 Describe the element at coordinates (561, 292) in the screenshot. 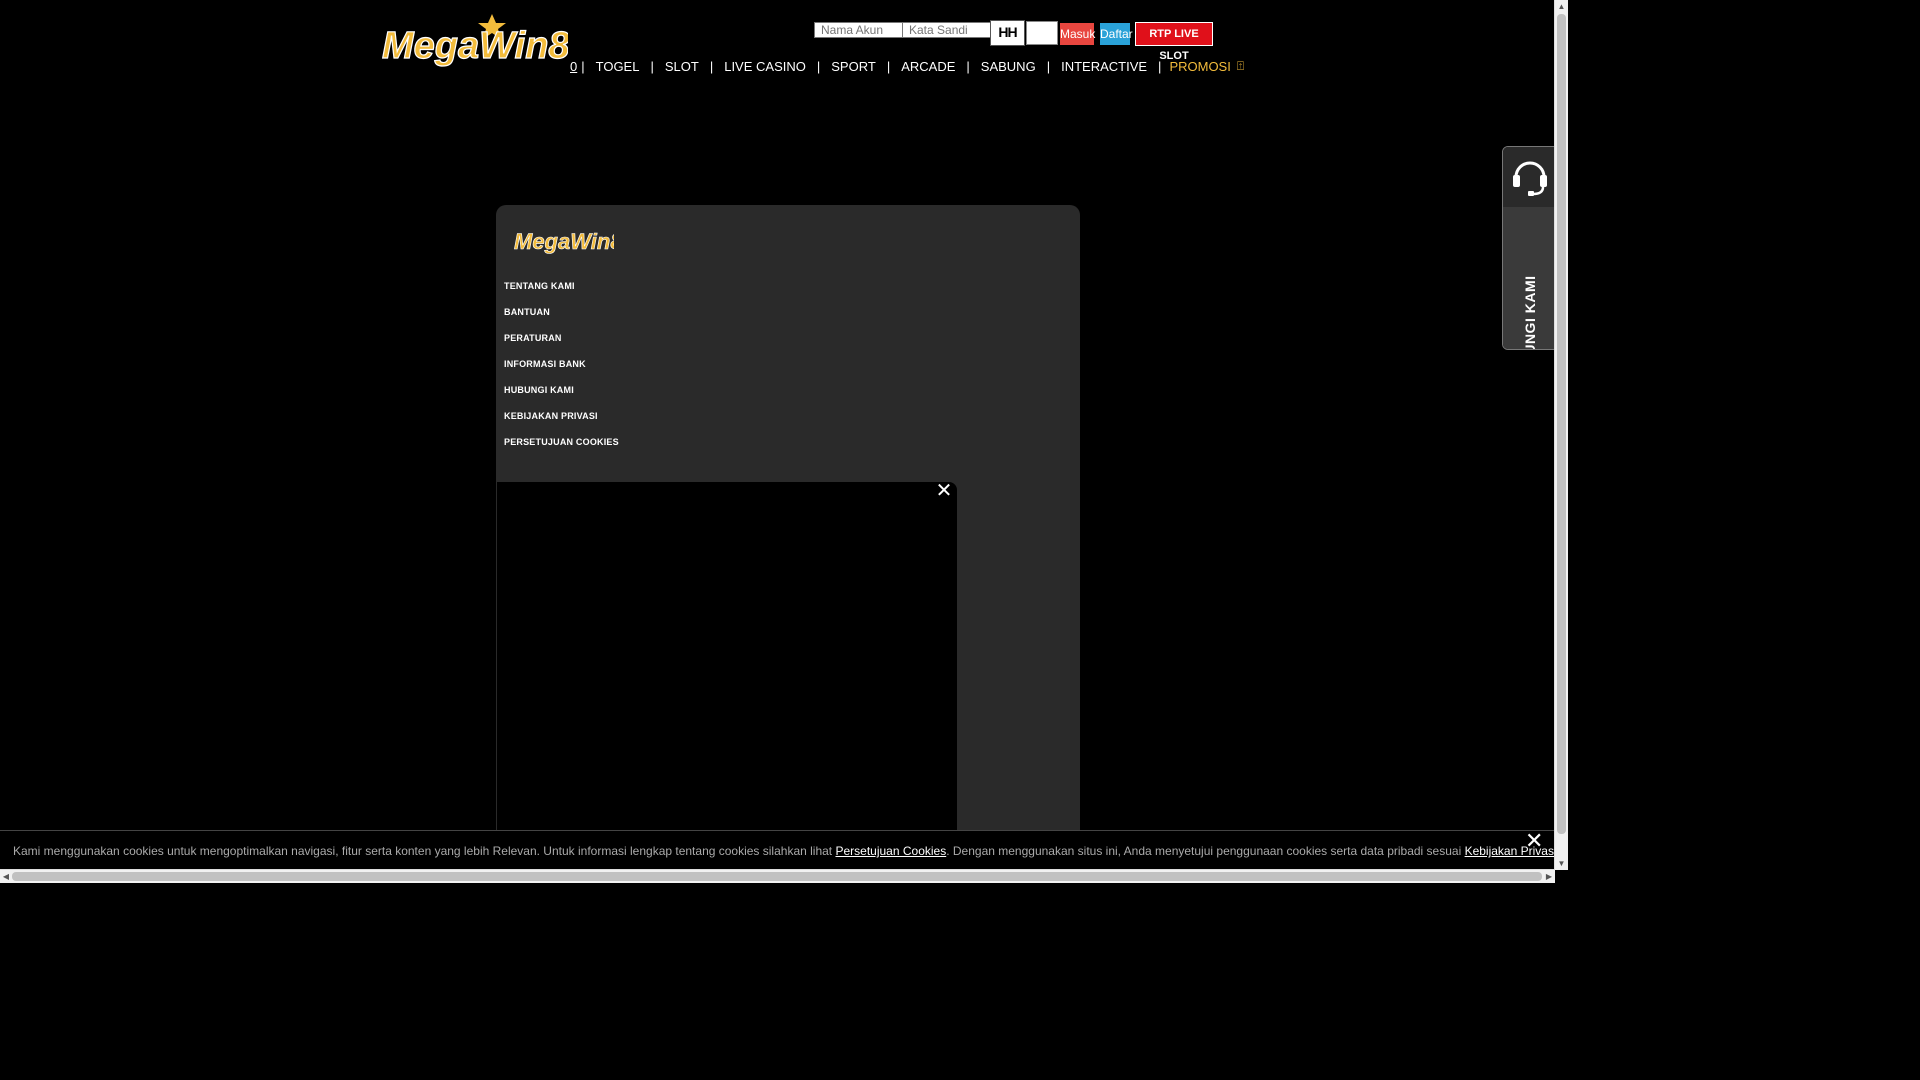

I see `footer-link-tentang-kami: TENTANG KAMI` at that location.